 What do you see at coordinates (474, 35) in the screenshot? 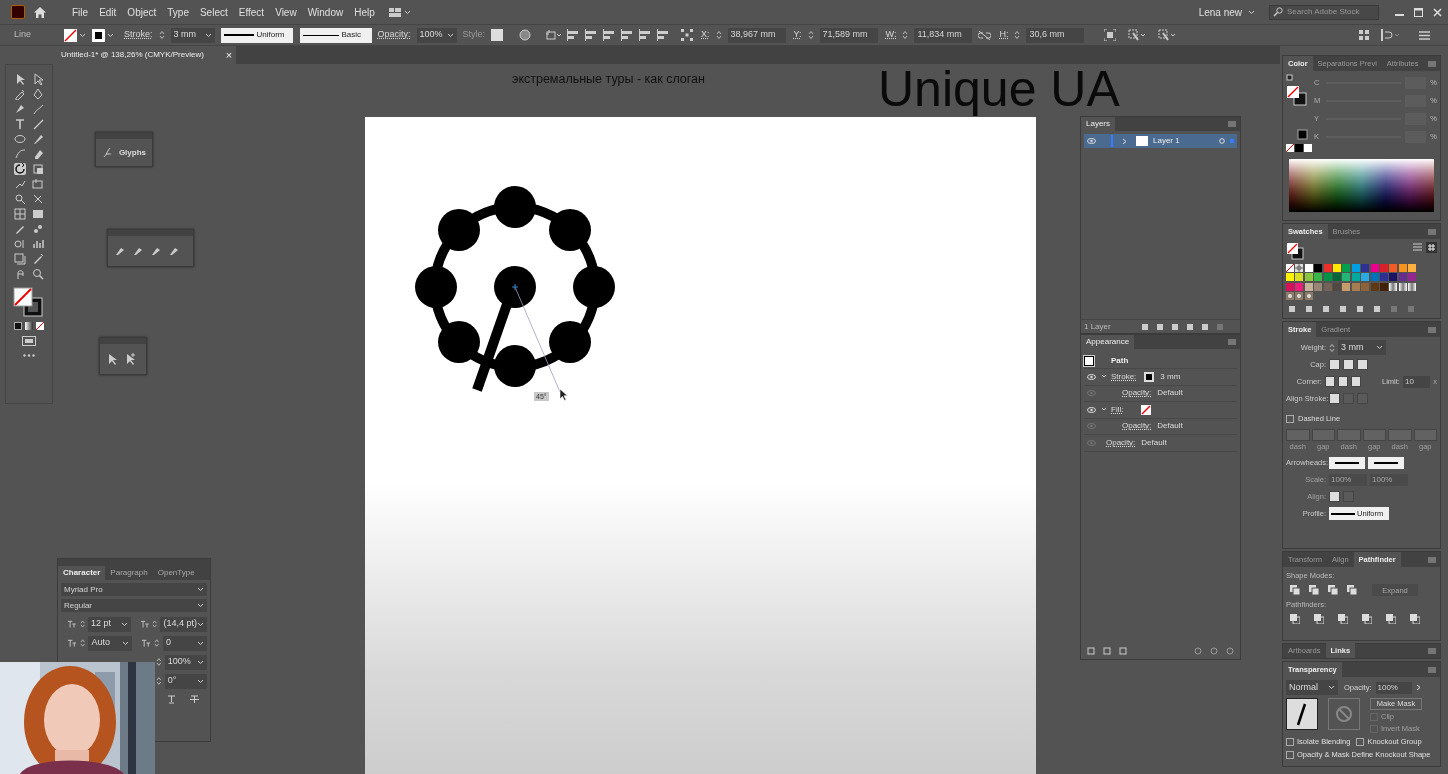
I see `style-label: Style:` at bounding box center [474, 35].